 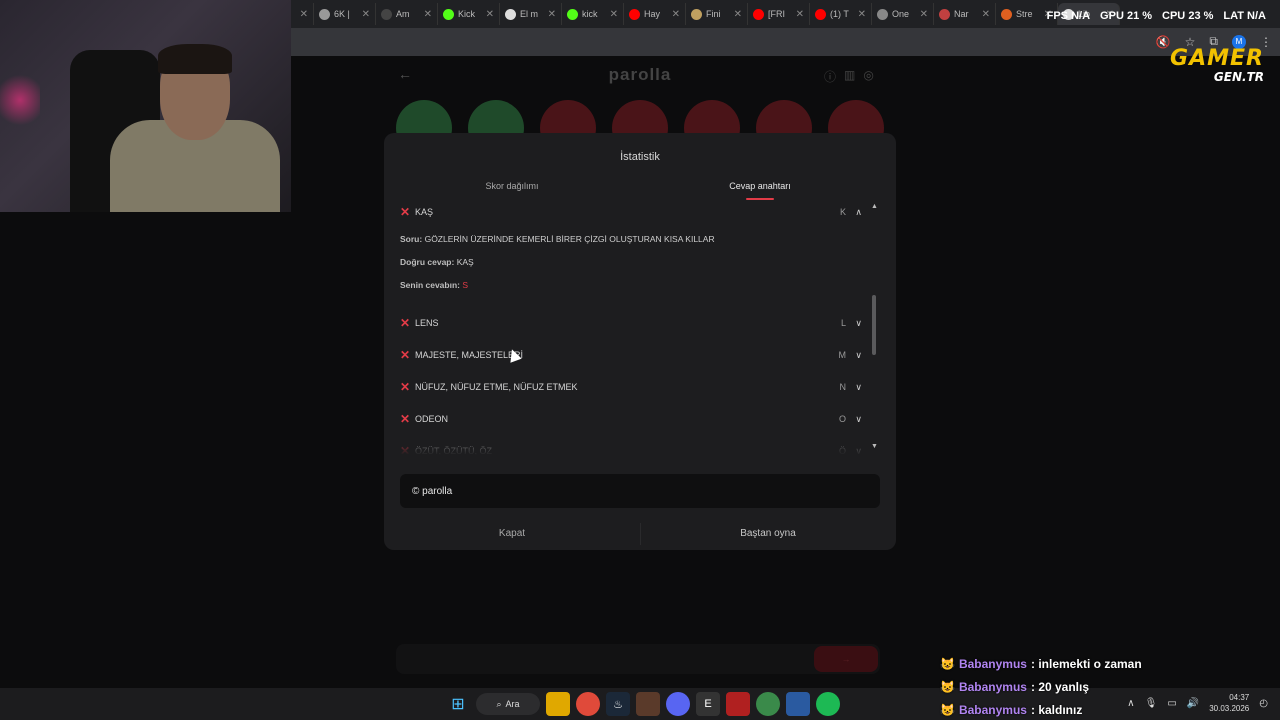 What do you see at coordinates (631, 387) in the screenshot?
I see `list-item: ✕ NÜFUZ, NÜFUZ ETME, NÜFUZ ETMEK N ∨` at bounding box center [631, 387].